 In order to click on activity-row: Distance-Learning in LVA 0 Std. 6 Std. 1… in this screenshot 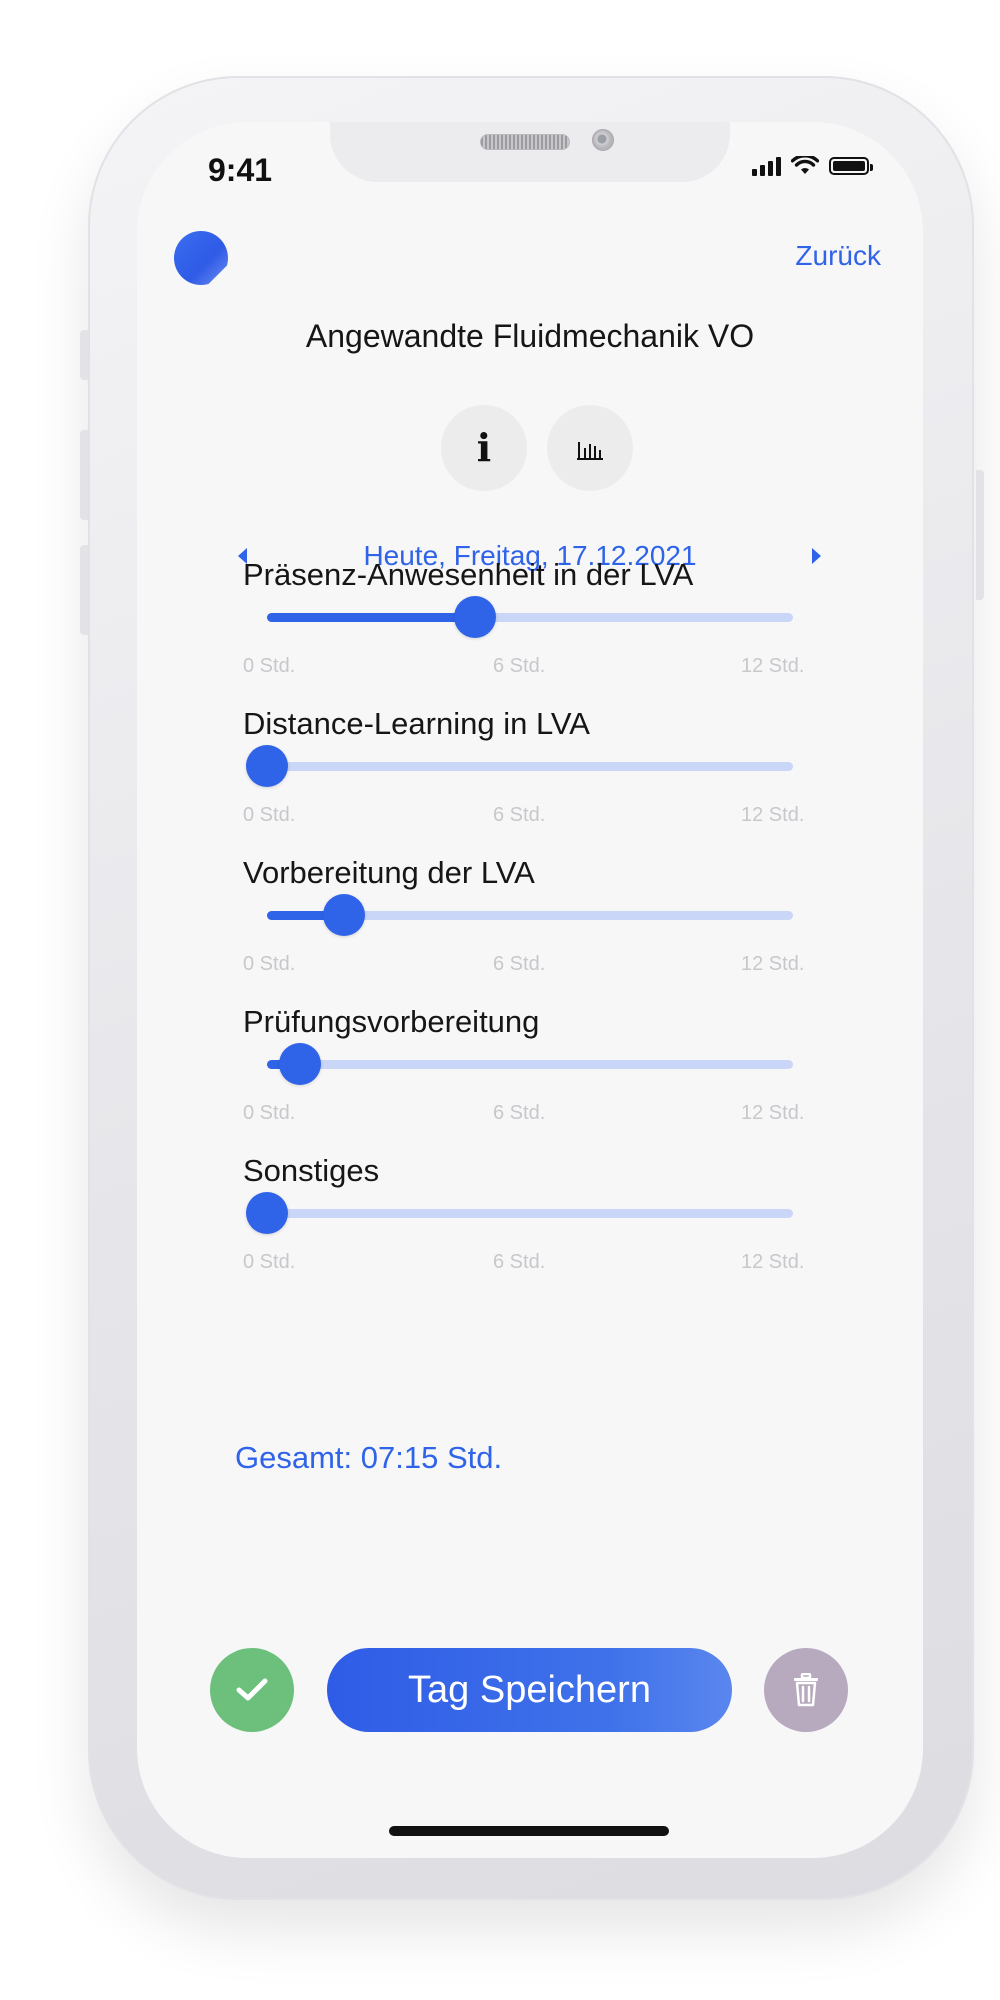, I will do `click(530, 781)`.